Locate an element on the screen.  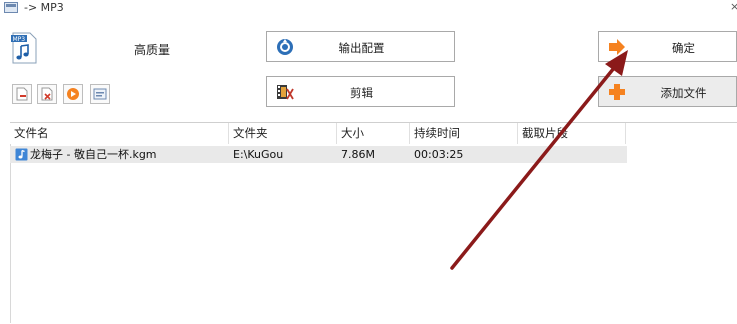
edit-button: 剪辑 is located at coordinates (360, 91).